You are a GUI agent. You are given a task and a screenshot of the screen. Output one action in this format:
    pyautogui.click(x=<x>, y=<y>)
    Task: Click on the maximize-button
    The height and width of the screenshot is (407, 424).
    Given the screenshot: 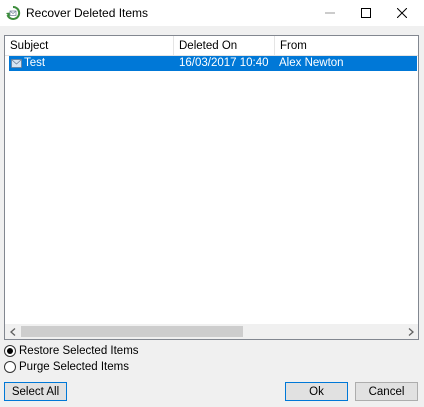 What is the action you would take?
    pyautogui.click(x=366, y=13)
    